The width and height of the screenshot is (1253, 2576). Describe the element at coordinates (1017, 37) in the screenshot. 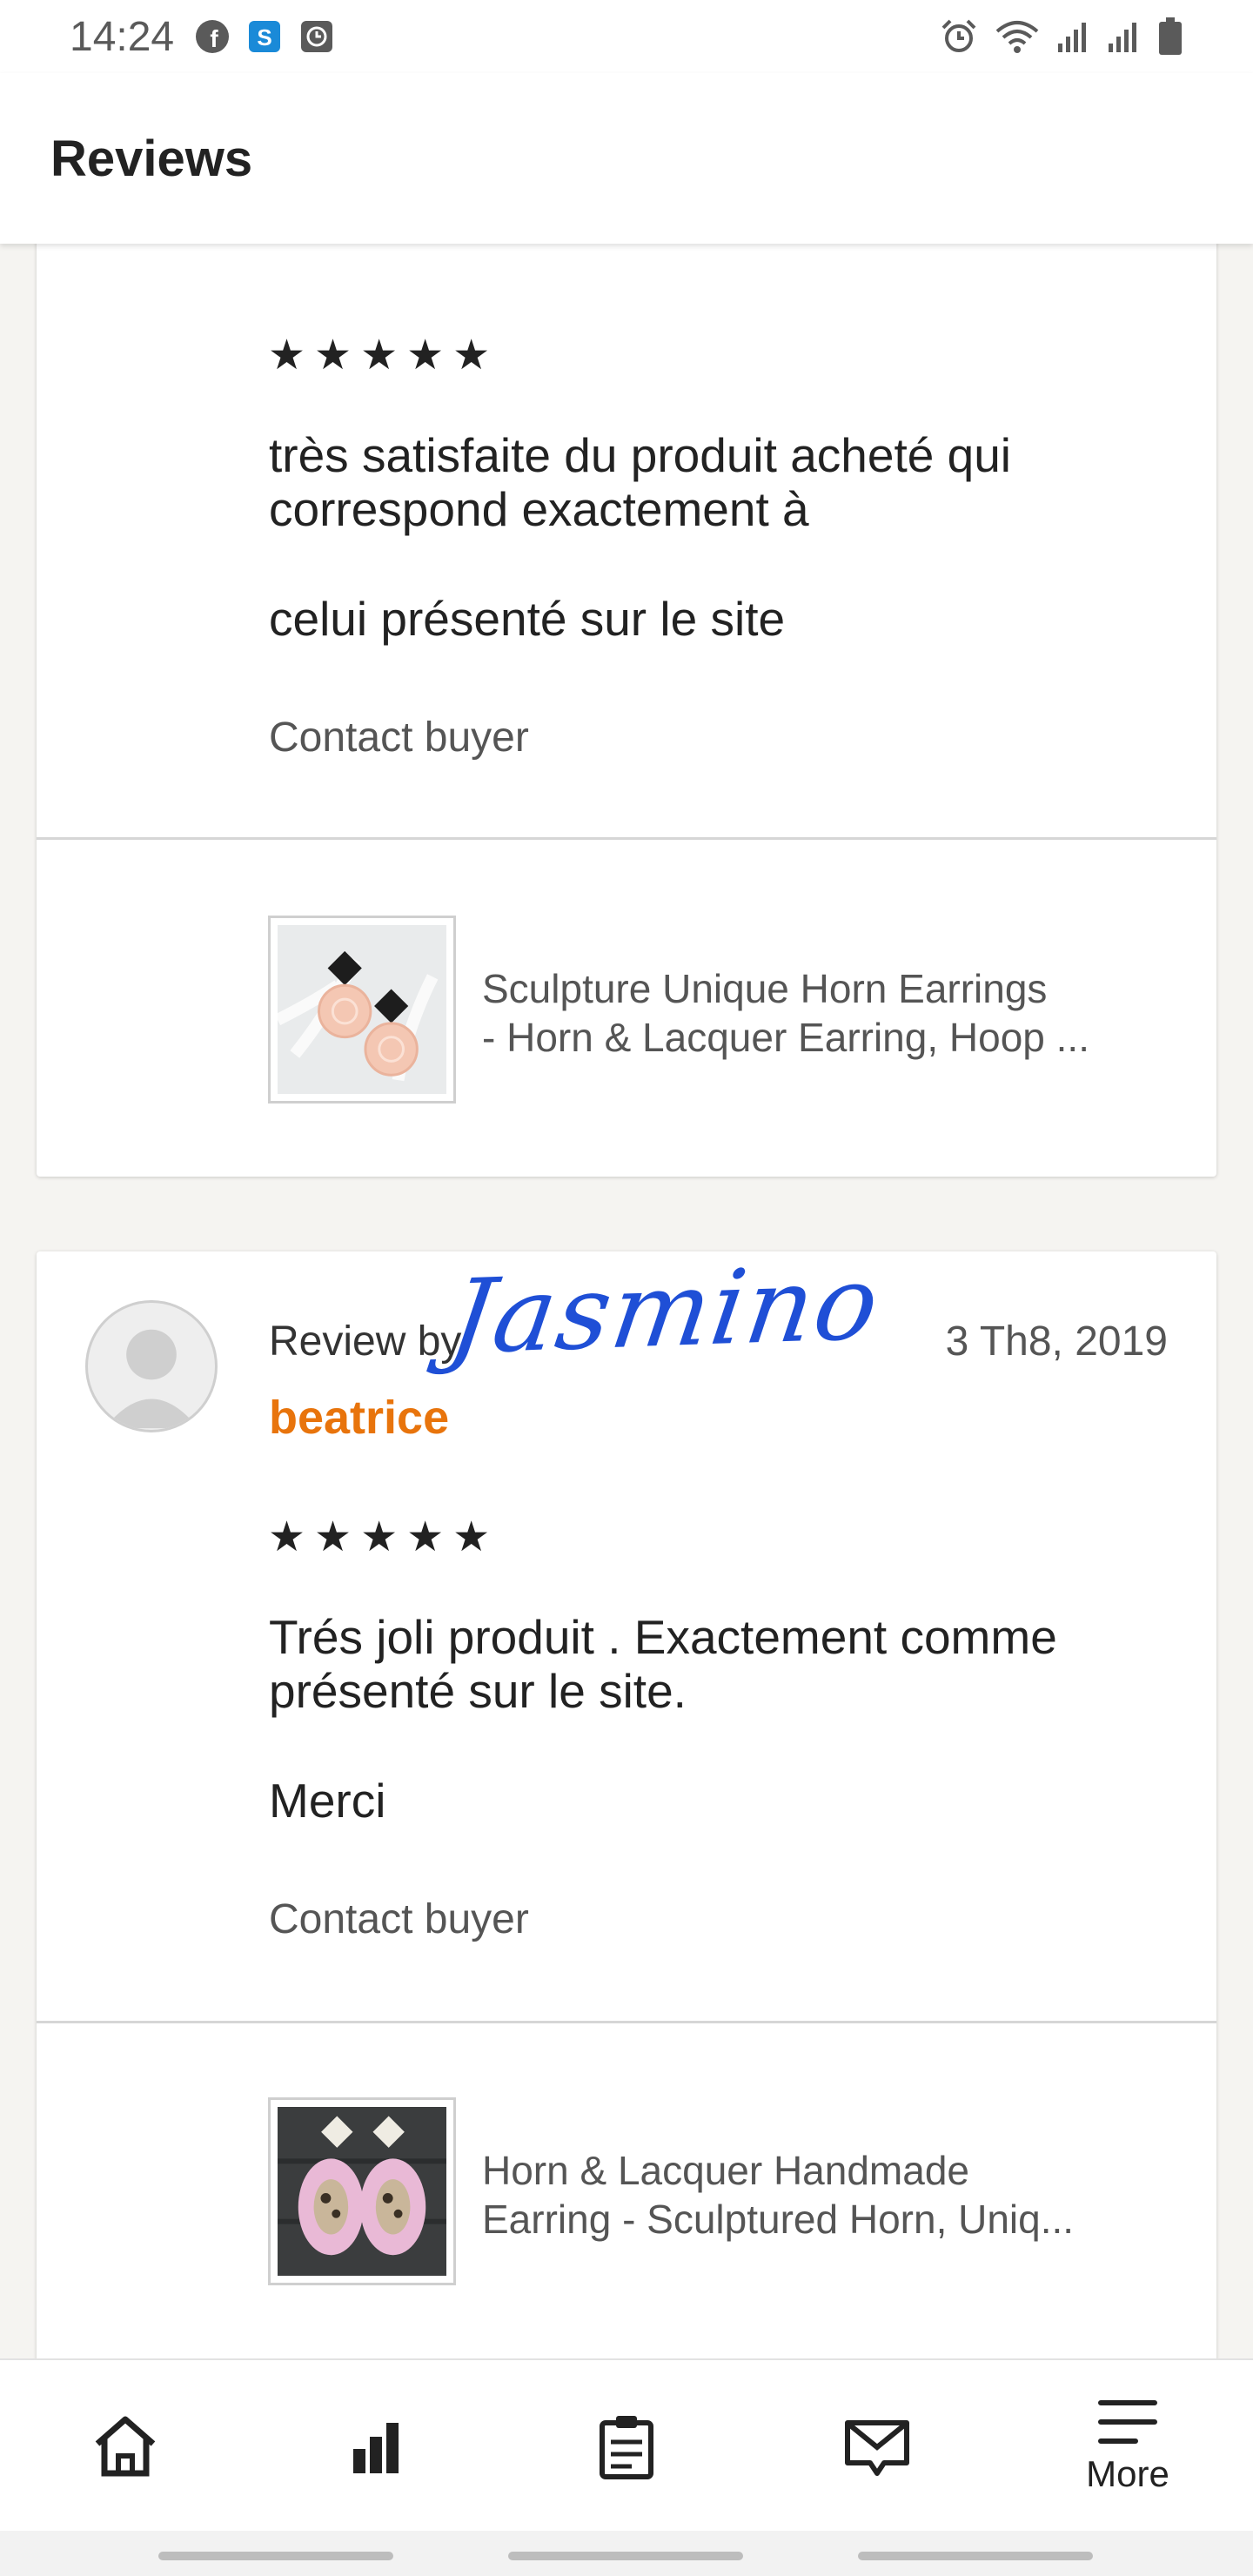

I see `wifi-icon` at that location.